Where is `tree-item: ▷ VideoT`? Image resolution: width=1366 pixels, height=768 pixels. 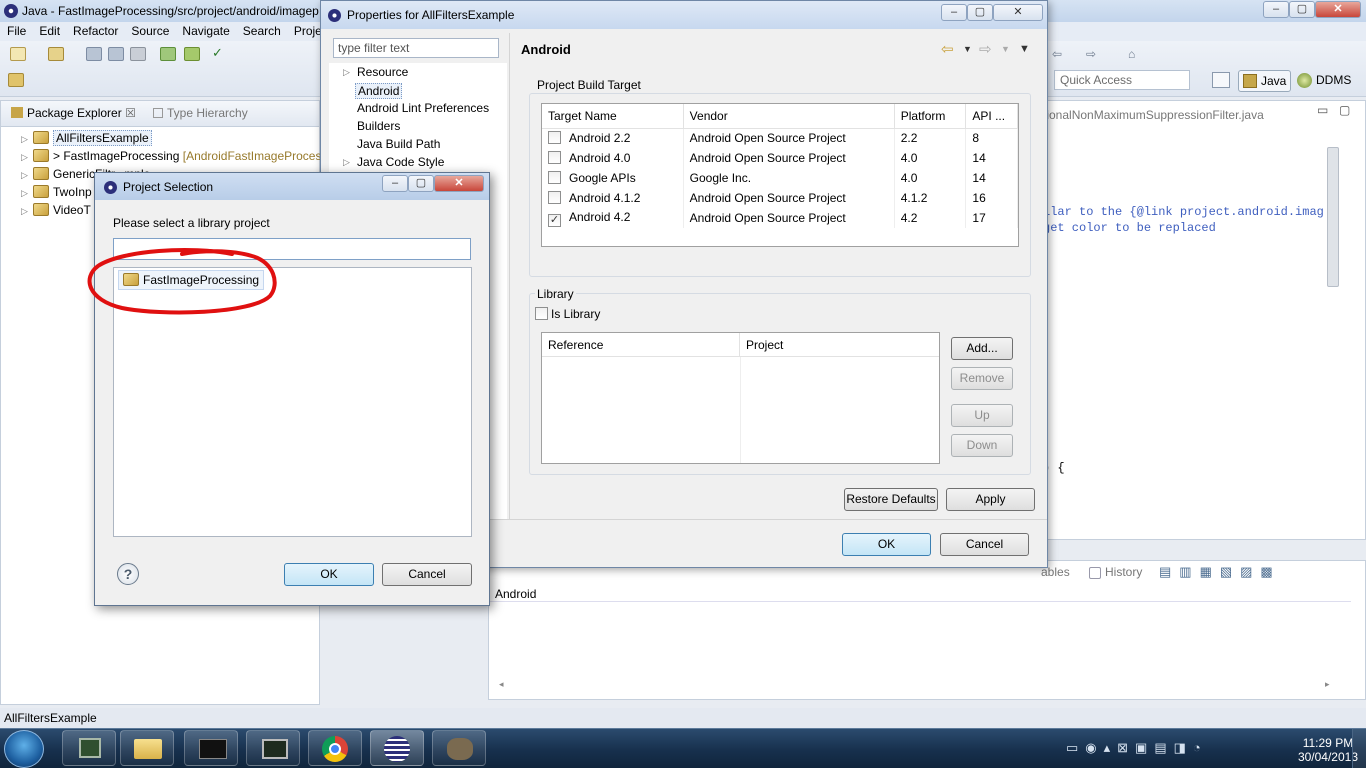
tree-item: ▷ VideoT is located at coordinates (56, 210).